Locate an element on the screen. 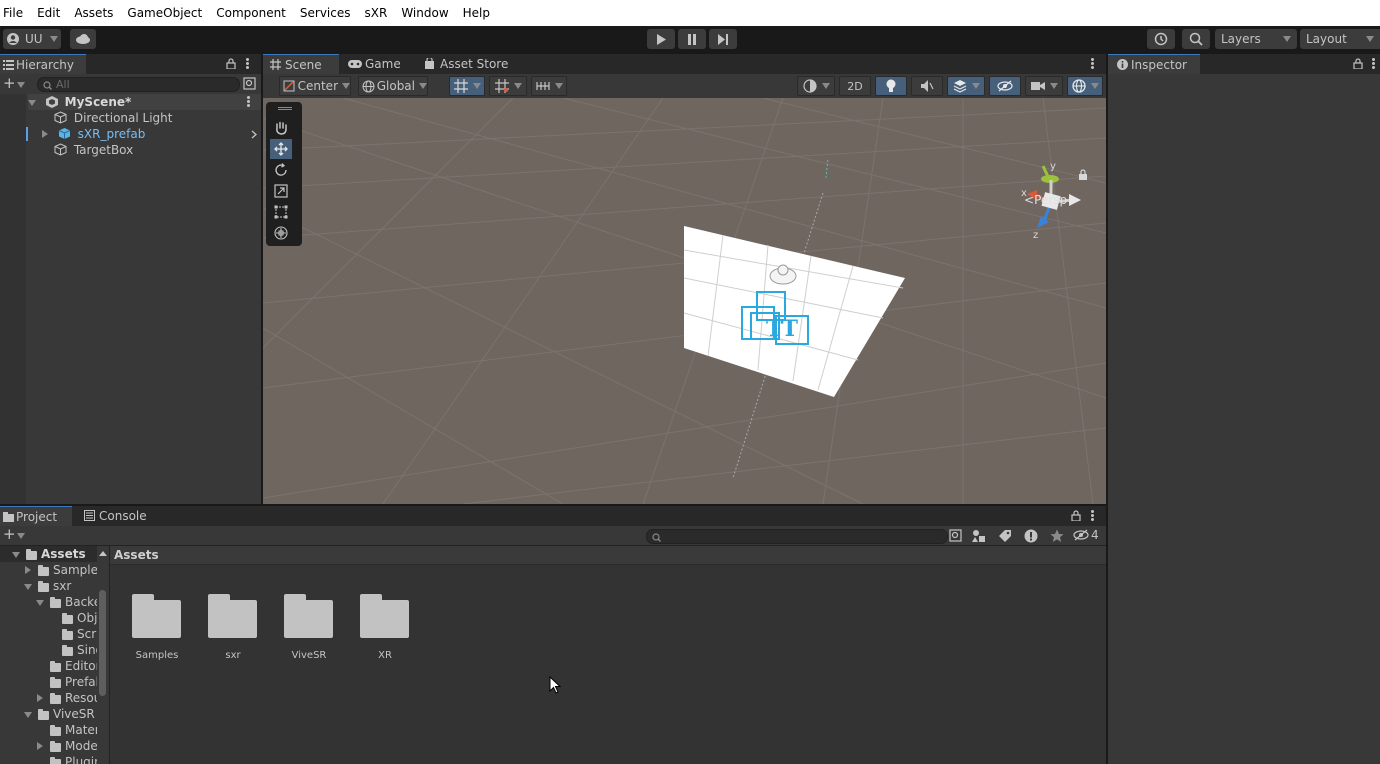  tree-item: Backend is located at coordinates (48, 602).